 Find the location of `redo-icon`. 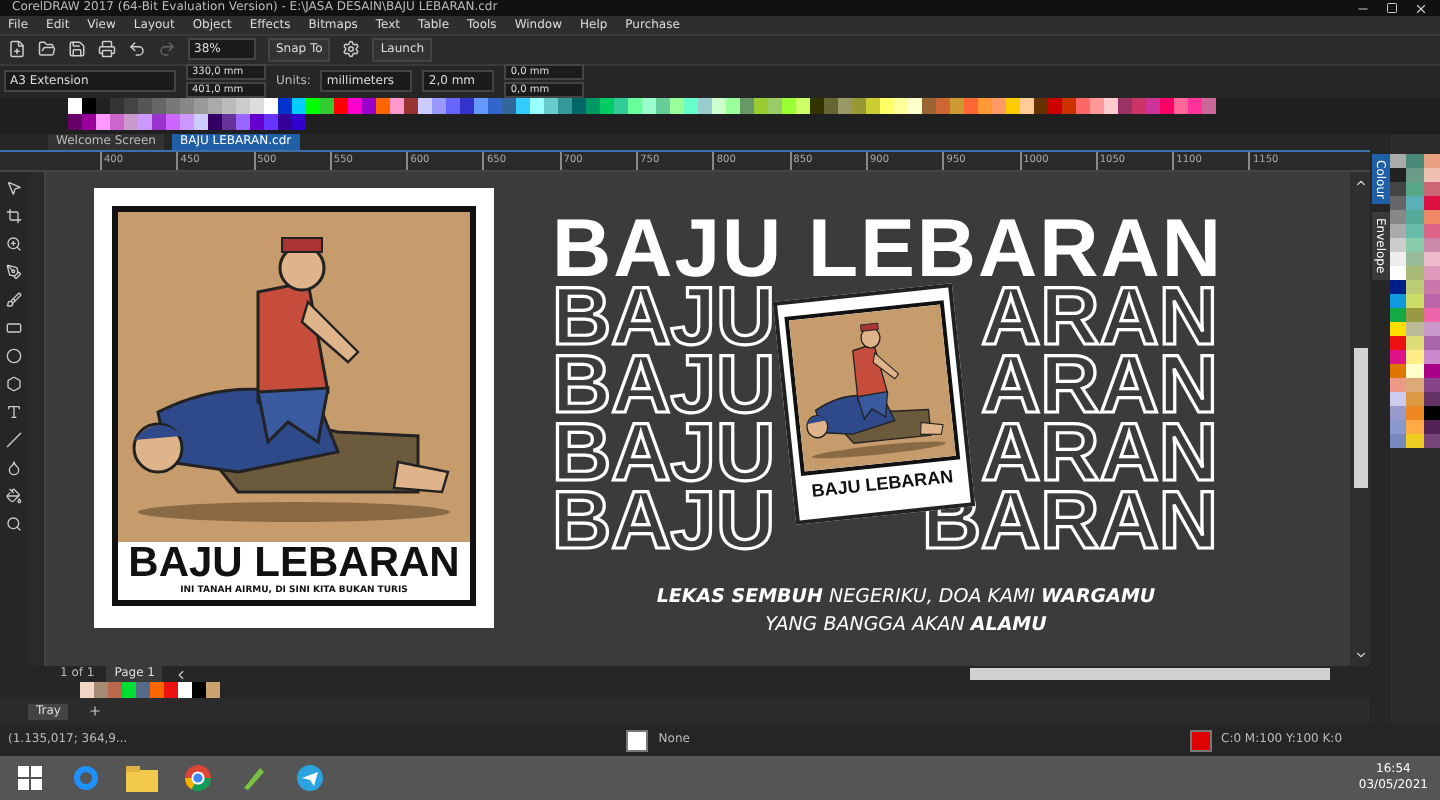

redo-icon is located at coordinates (167, 49).